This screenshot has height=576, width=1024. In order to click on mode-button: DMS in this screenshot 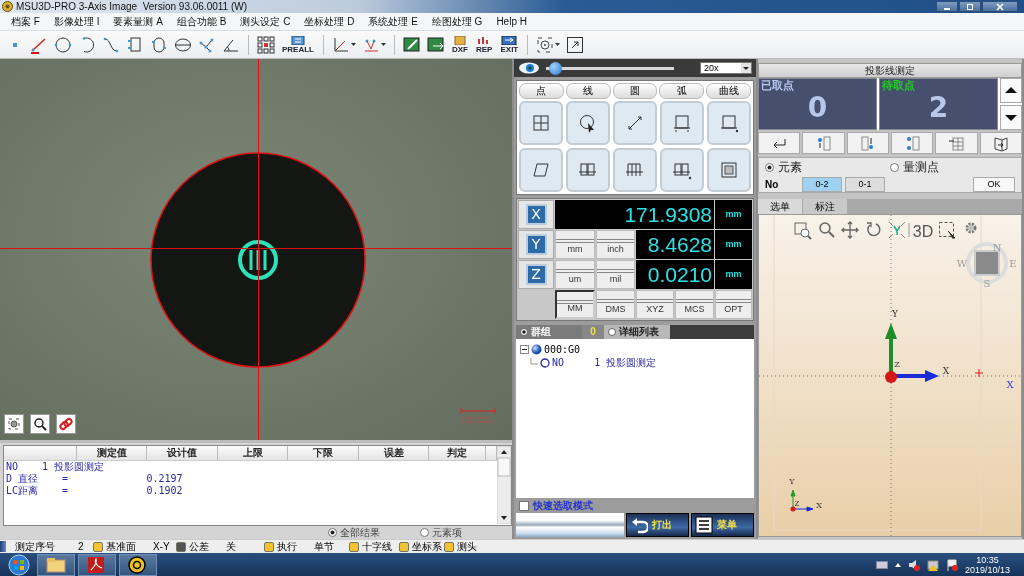, I will do `click(615, 304)`.